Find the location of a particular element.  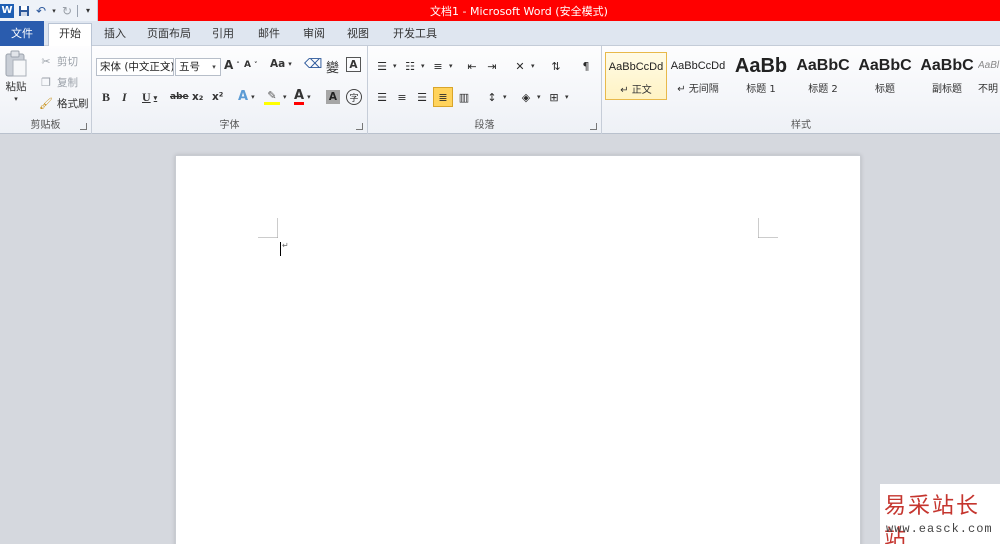

format-painter-button: 🖌 格式刷 is located at coordinates (63, 103).